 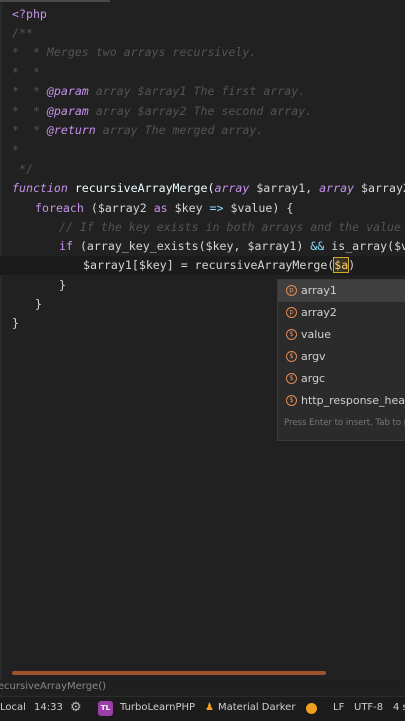 I want to click on plugin-name: TurboLearnPHP, so click(x=157, y=707).